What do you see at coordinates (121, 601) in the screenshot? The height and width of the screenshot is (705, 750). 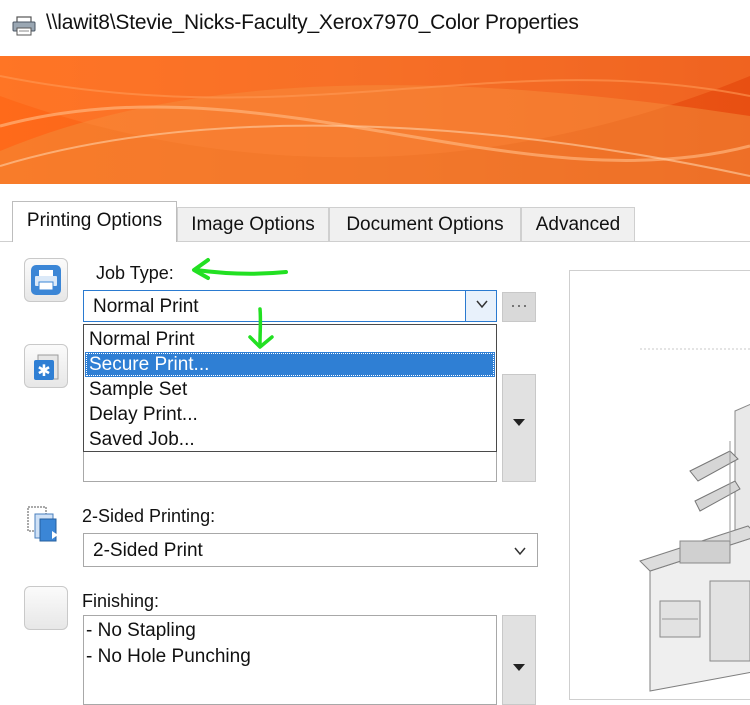 I see `finishing-label: Finishing:` at bounding box center [121, 601].